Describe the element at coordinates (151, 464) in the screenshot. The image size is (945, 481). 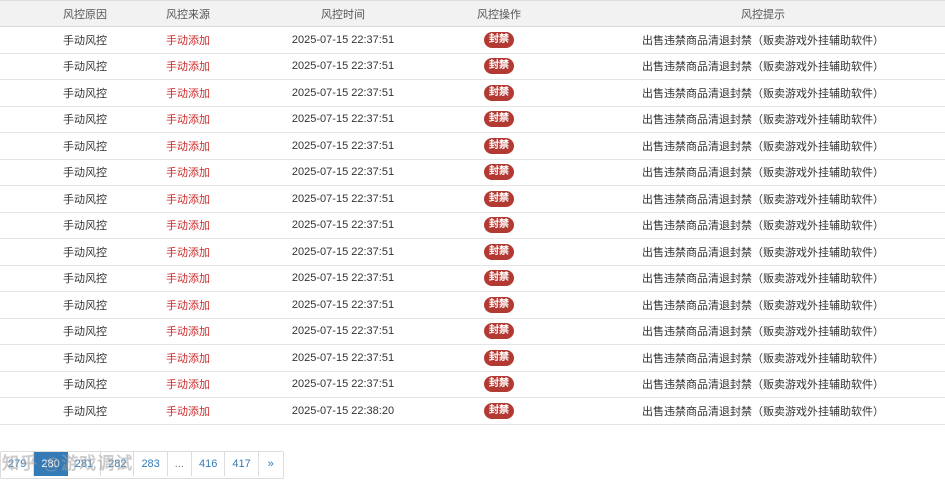
I see `page-button: 283` at that location.